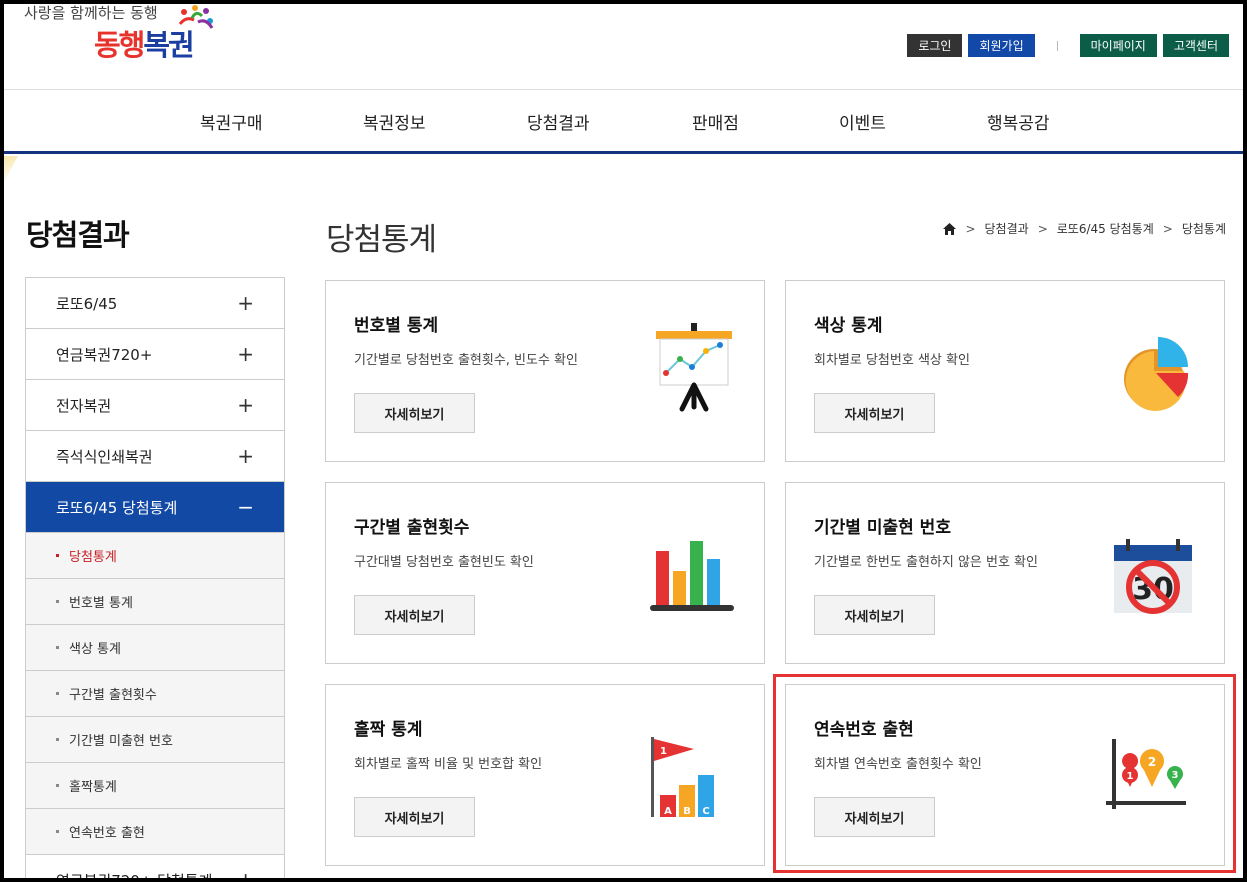 The image size is (1247, 882). What do you see at coordinates (926, 562) in the screenshot?
I see `card-description: 기간별로 한번도 출현하지 않은 번호 확인` at bounding box center [926, 562].